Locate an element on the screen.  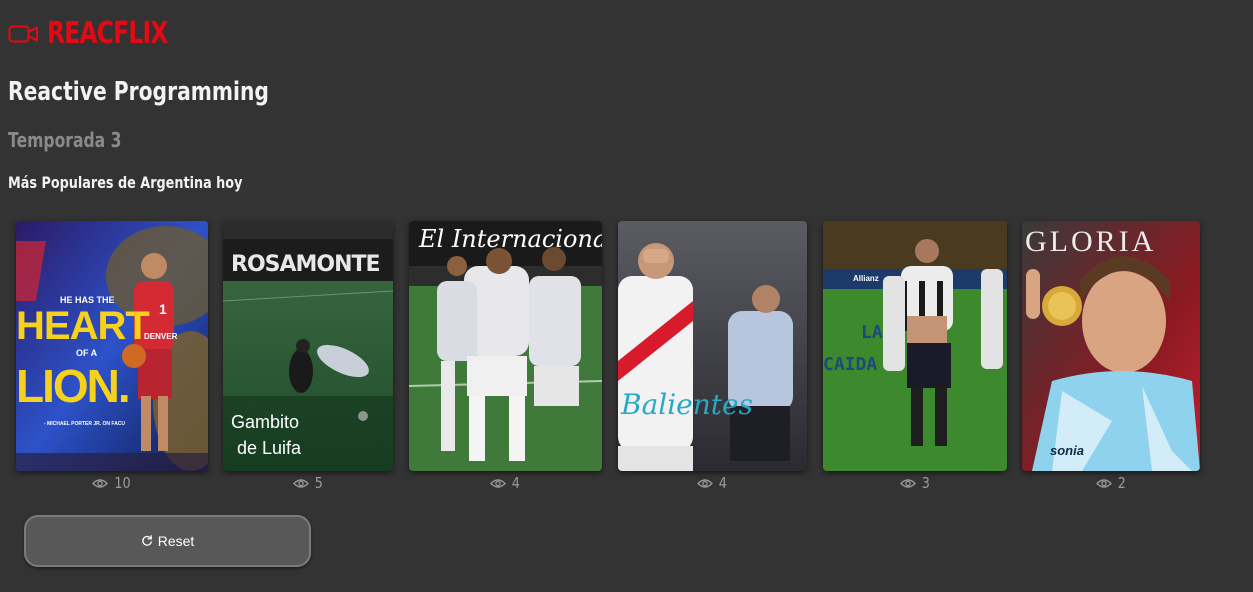
video-camera-icon is located at coordinates (23, 34).